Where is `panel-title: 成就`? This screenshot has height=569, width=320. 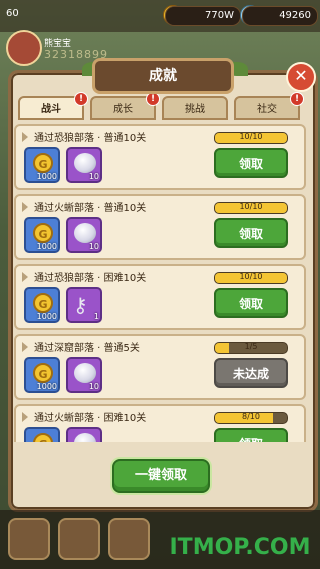
panel-title: 成就 is located at coordinates (163, 76).